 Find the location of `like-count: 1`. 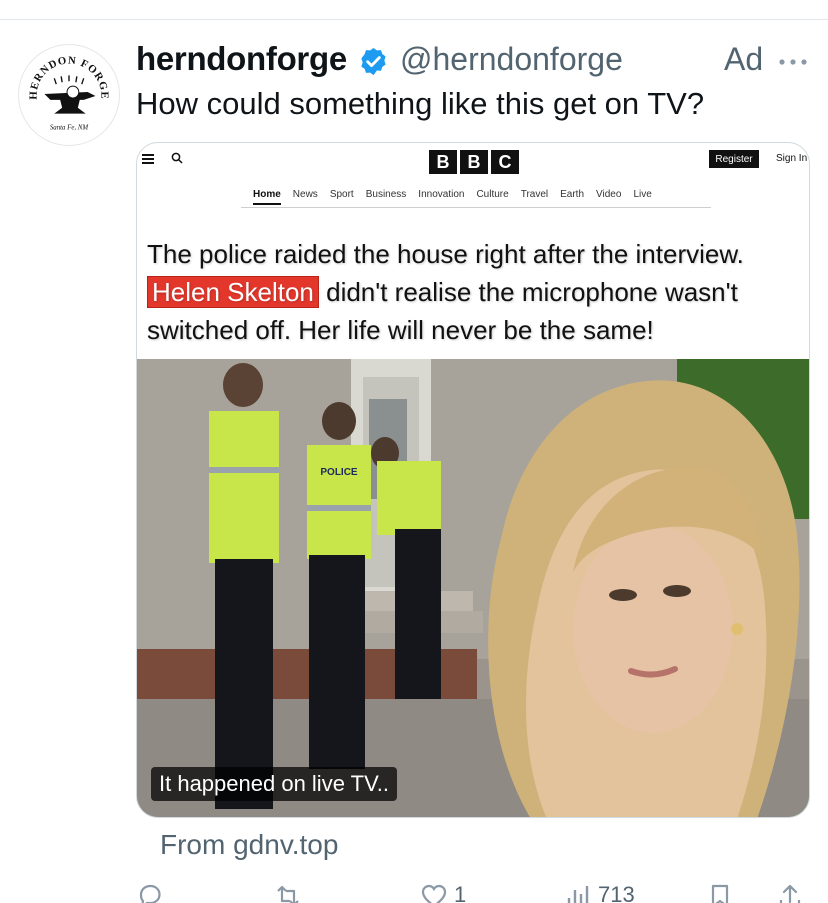

like-count: 1 is located at coordinates (460, 892).